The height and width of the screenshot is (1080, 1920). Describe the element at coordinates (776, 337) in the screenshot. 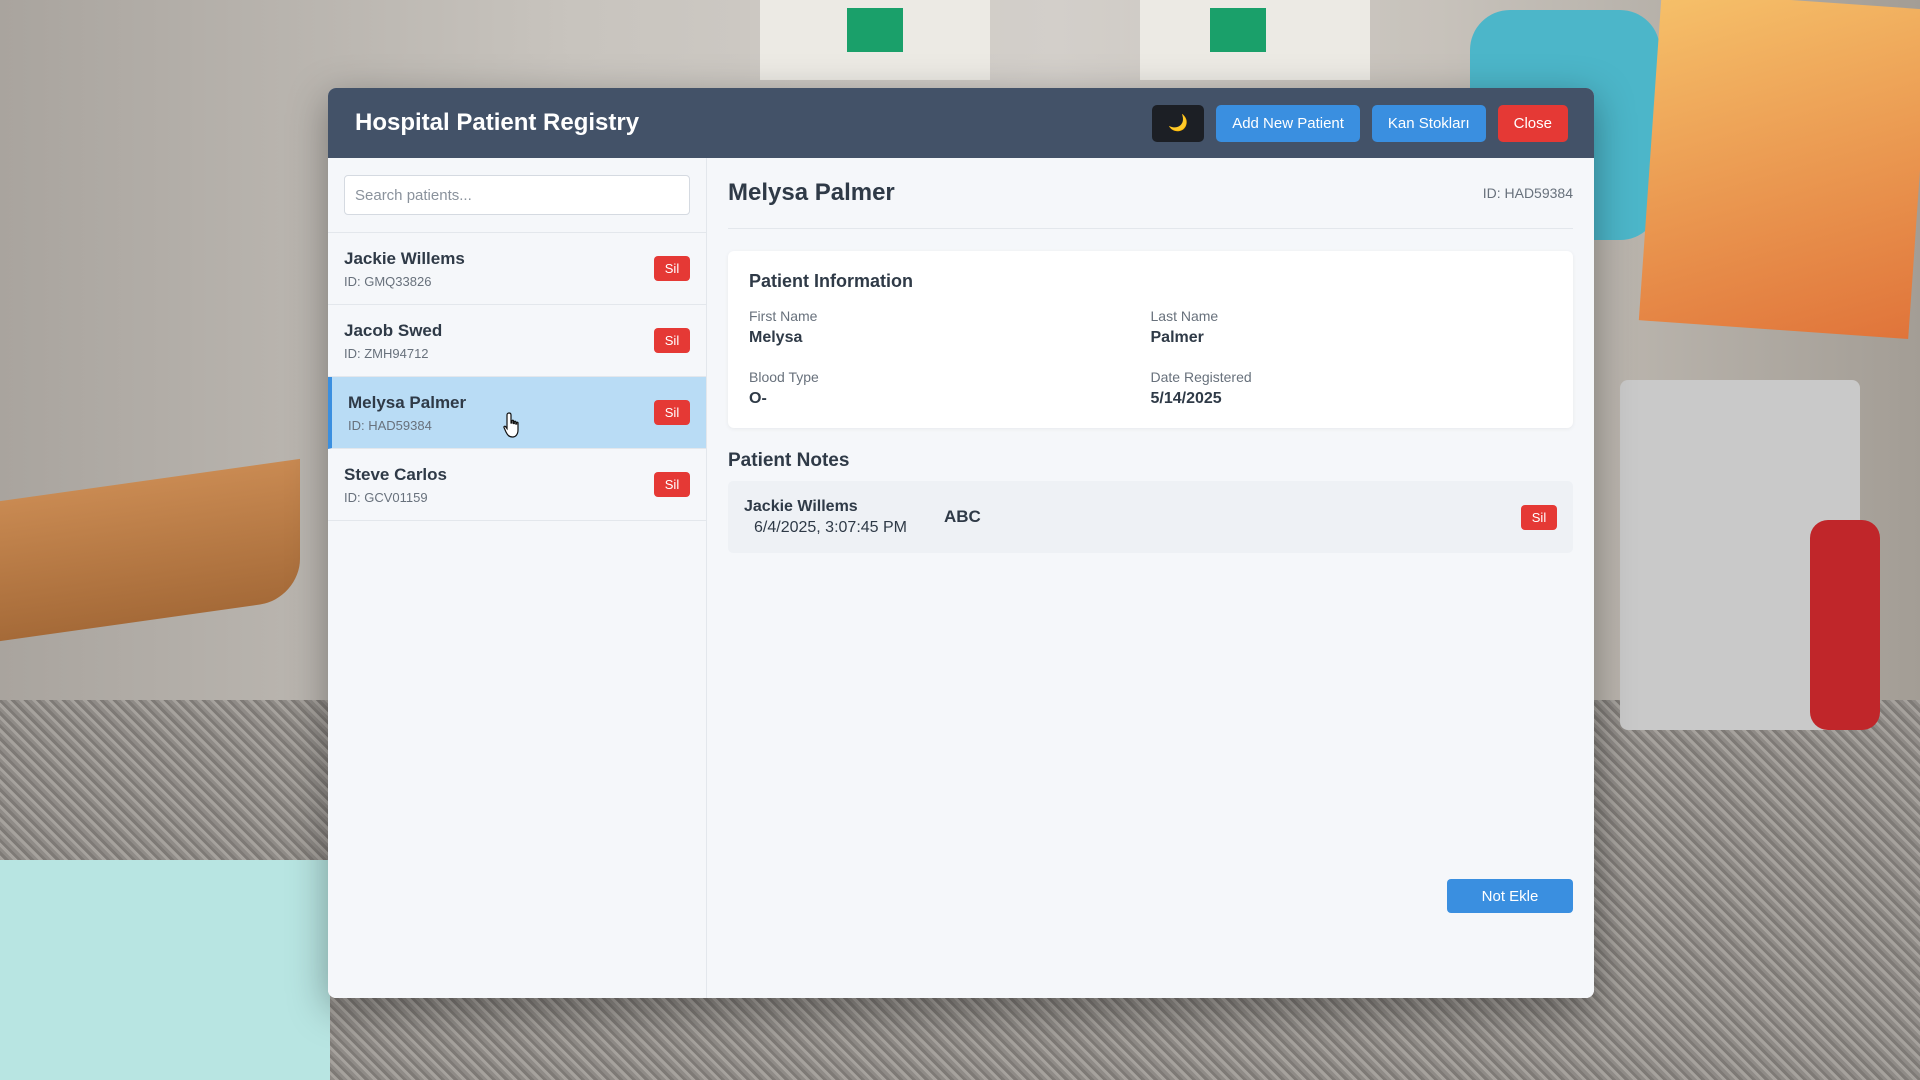

I see `first-name-value: Melysa` at that location.